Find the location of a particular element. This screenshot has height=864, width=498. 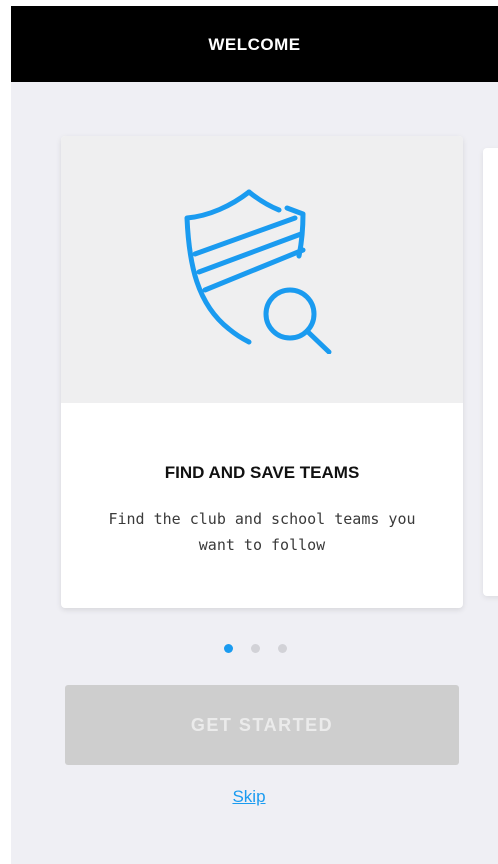

slide-title: FIND AND SAVE TEAMS is located at coordinates (262, 472).